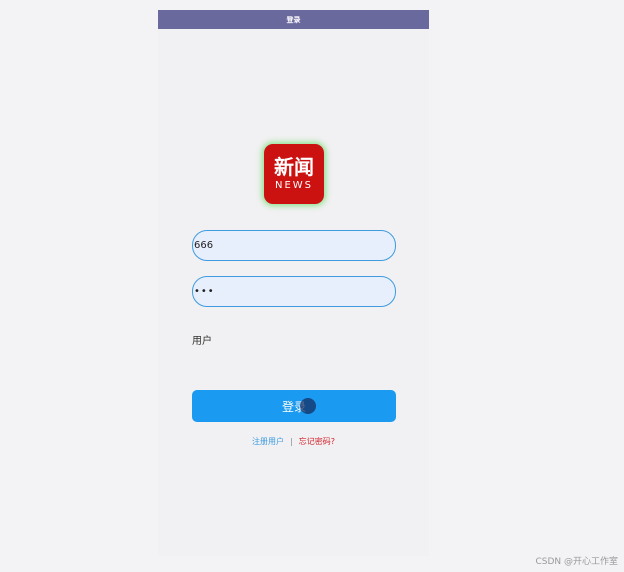 This screenshot has width=624, height=572. Describe the element at coordinates (268, 441) in the screenshot. I see `register-link: 注册用户` at that location.